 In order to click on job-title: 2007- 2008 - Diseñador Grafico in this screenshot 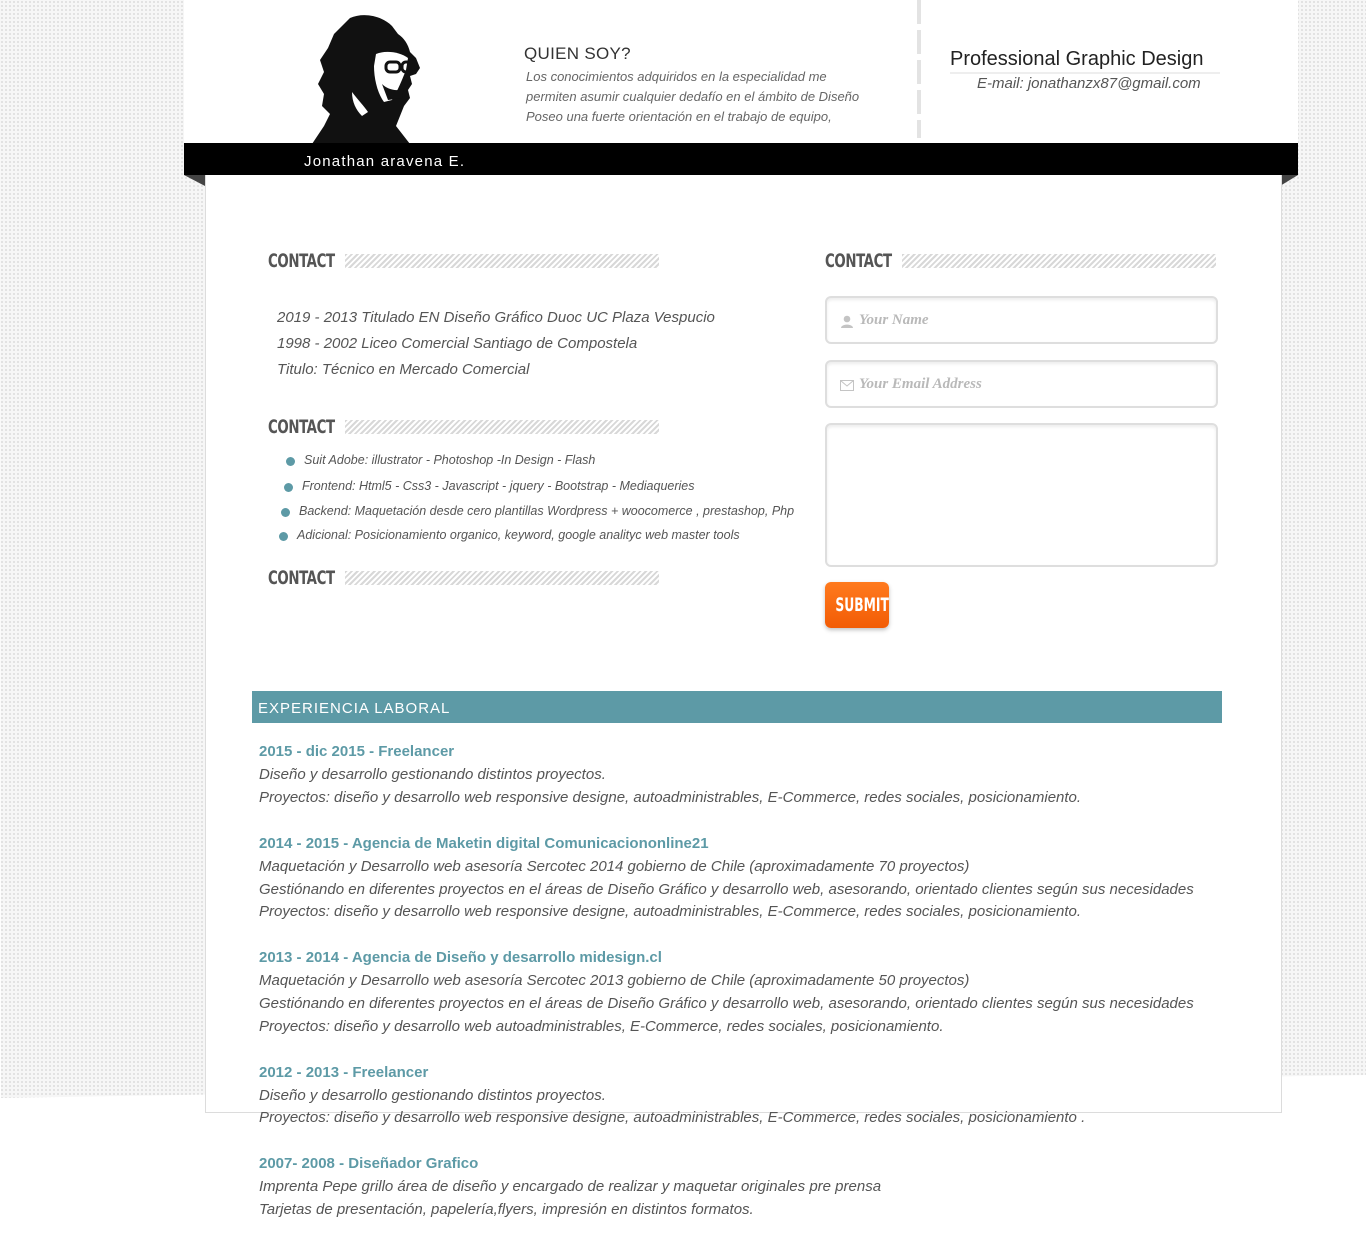, I will do `click(369, 1163)`.